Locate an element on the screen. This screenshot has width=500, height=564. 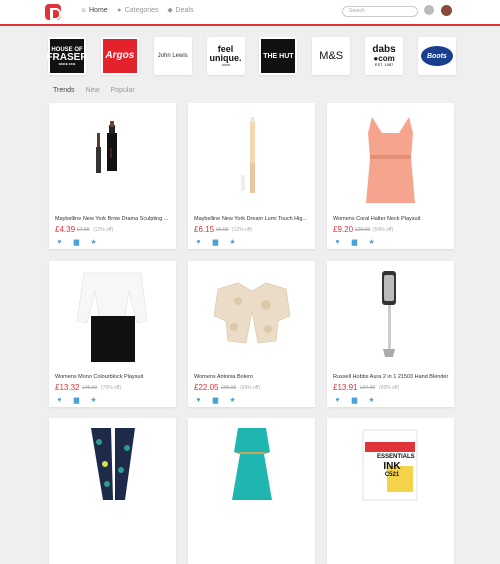
nav-home: ⌂ Home is located at coordinates (94, 10).